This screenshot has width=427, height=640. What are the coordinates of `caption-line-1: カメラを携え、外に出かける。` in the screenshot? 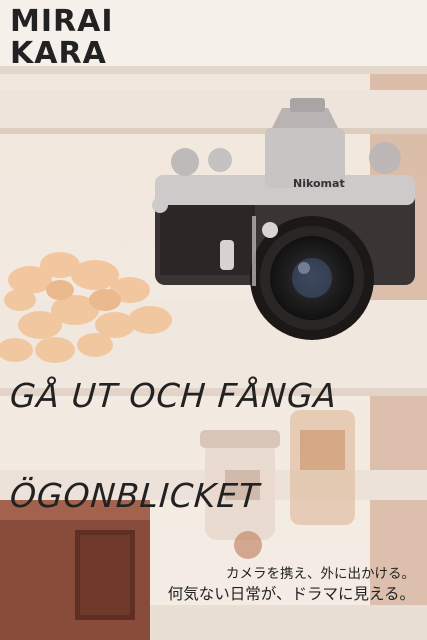 It's located at (320, 574).